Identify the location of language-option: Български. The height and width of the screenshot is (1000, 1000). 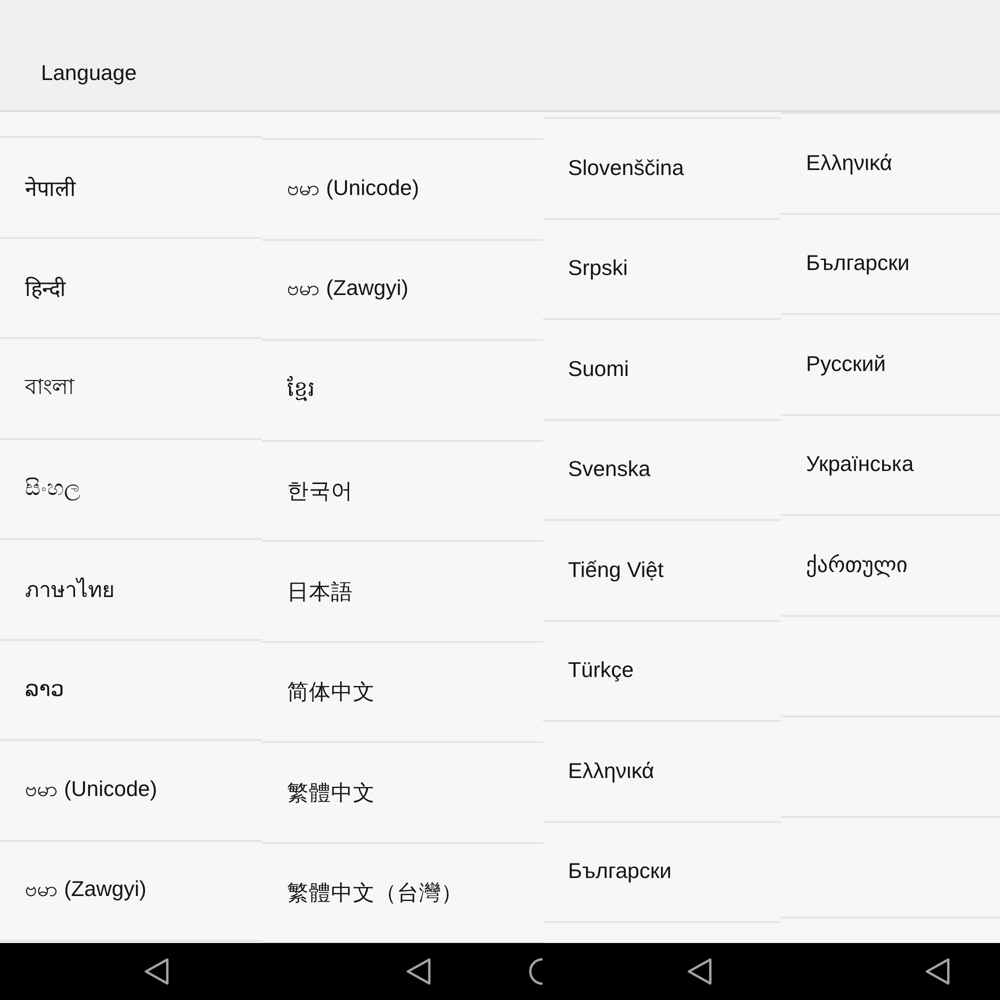
(890, 262).